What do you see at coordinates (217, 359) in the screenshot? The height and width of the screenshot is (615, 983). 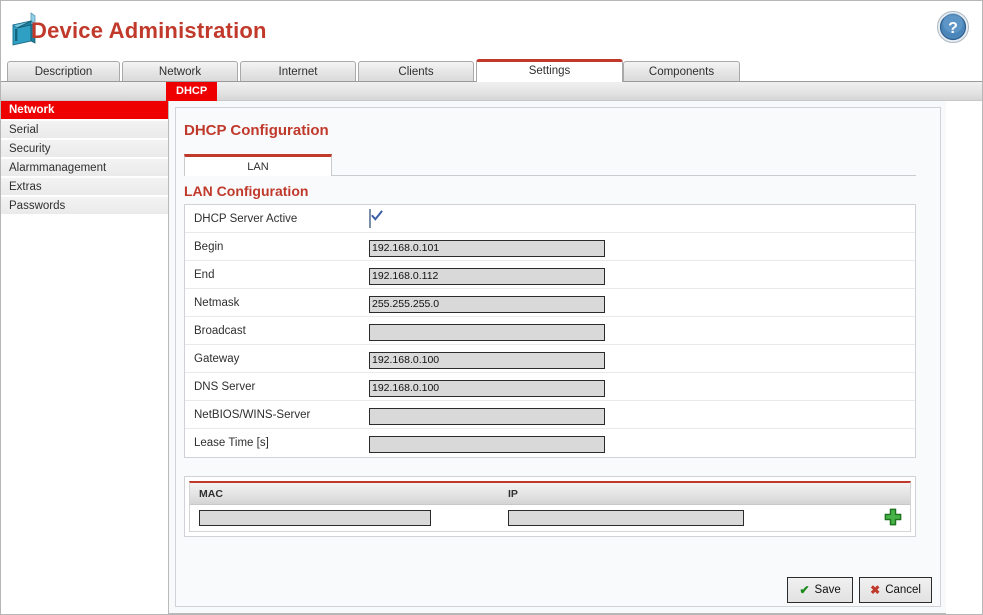 I see `label-gateway: Gateway` at bounding box center [217, 359].